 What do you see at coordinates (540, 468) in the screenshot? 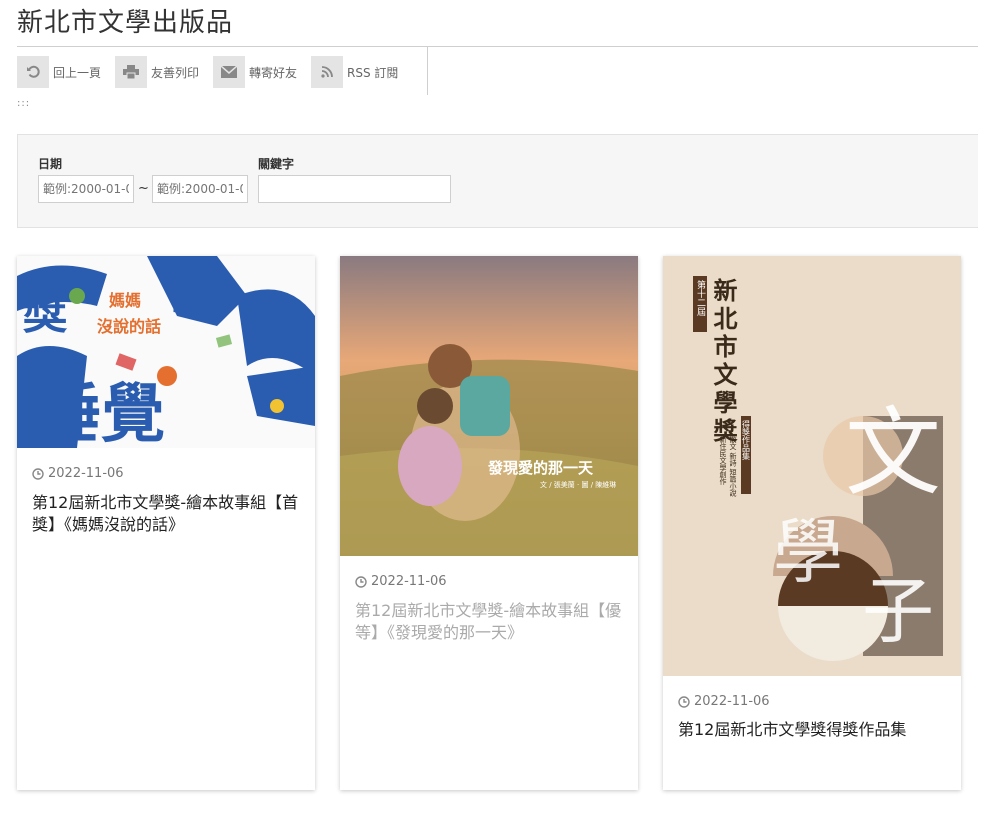
I see `cover-text-title: 發現愛的那一天` at bounding box center [540, 468].